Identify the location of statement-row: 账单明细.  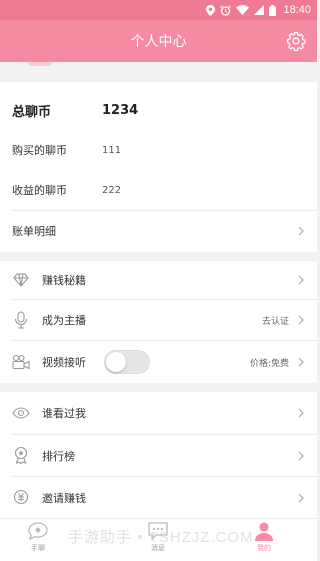
(158, 231).